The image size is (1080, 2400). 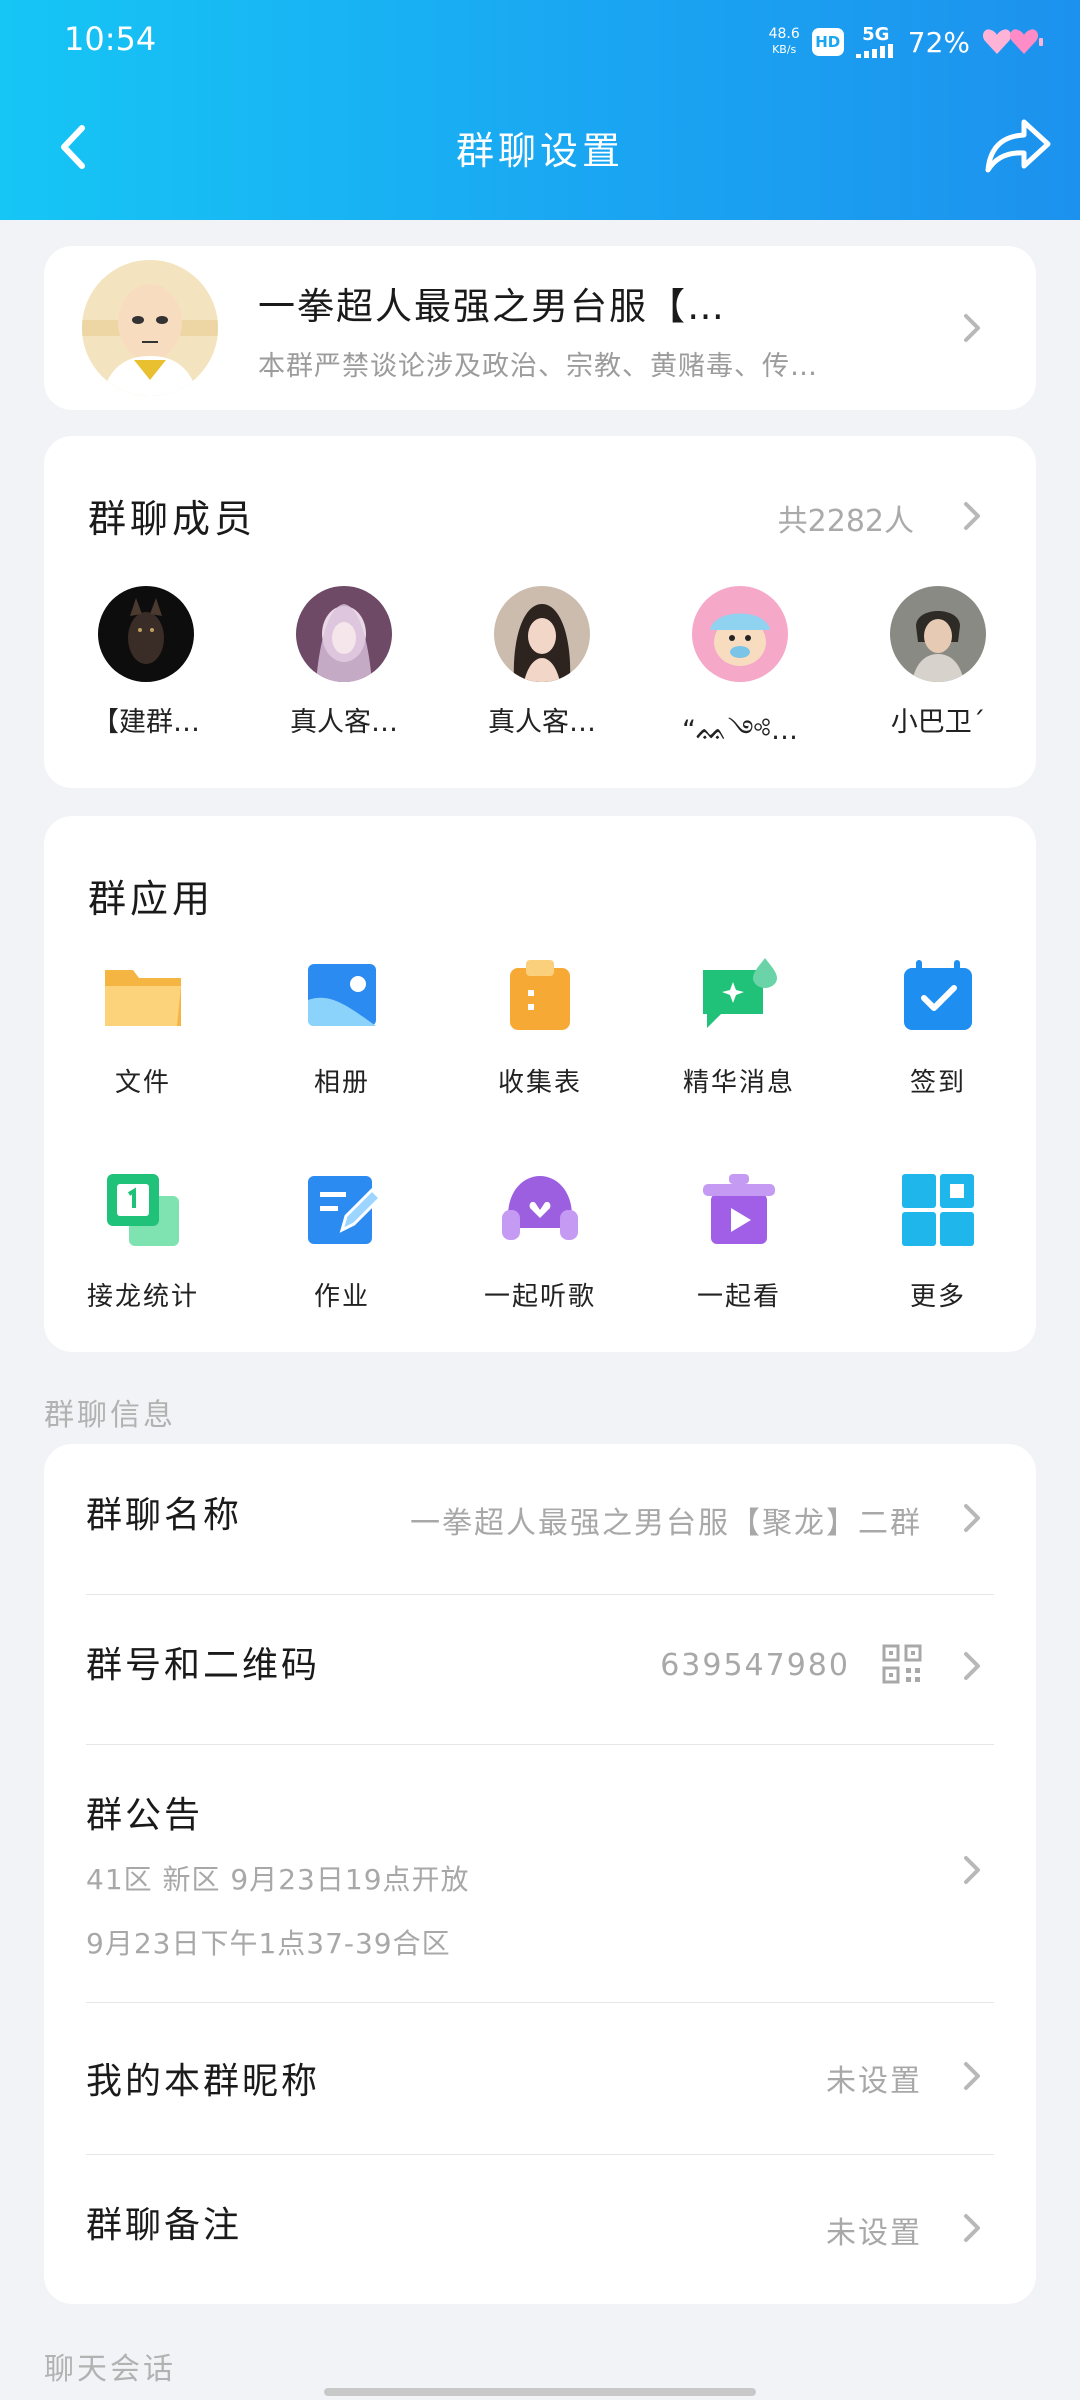 I want to click on album-icon, so click(x=342, y=995).